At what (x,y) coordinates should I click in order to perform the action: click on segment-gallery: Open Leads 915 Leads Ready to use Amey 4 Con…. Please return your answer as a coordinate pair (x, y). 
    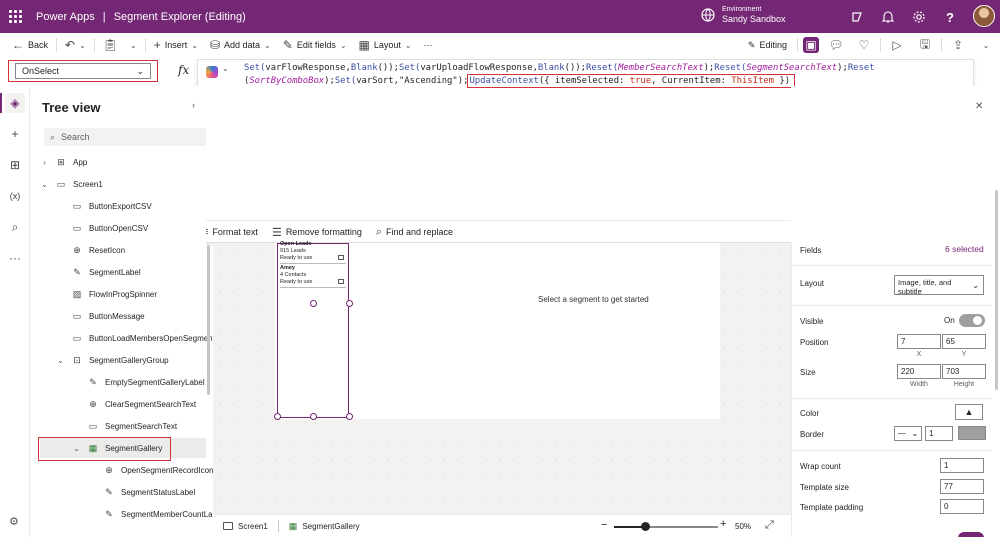
    Looking at the image, I should click on (313, 329).